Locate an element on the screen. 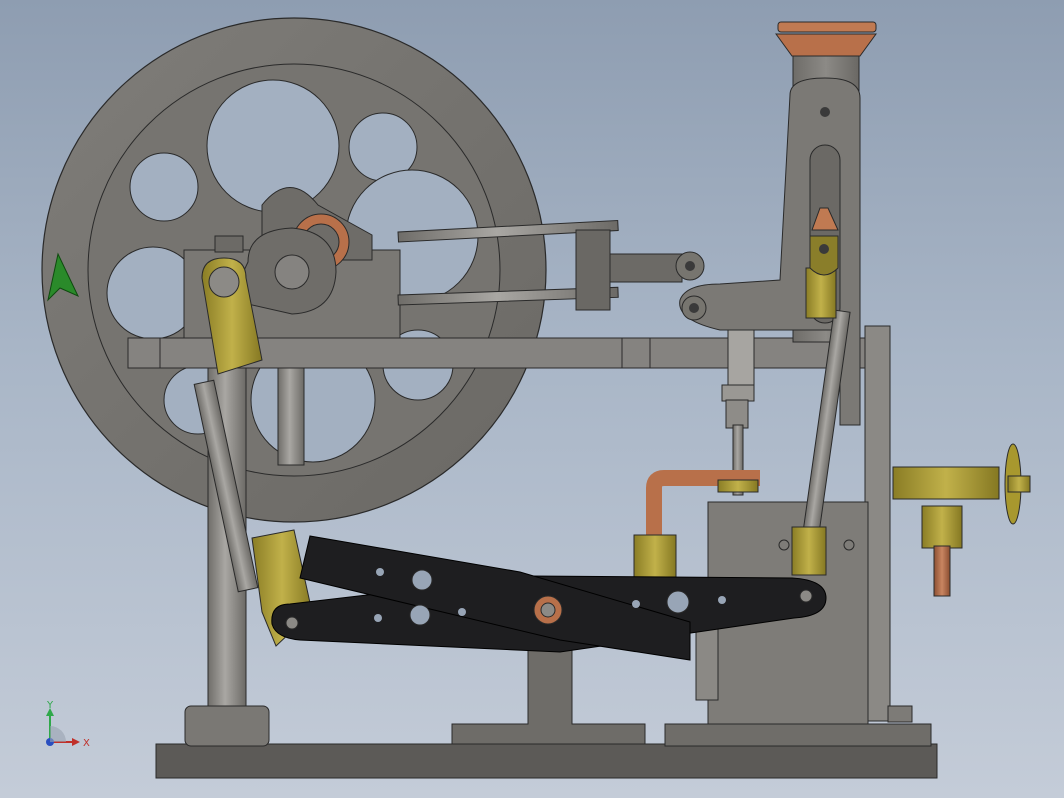 This screenshot has height=798, width=1064. reference-triad: X Y is located at coordinates (68, 724).